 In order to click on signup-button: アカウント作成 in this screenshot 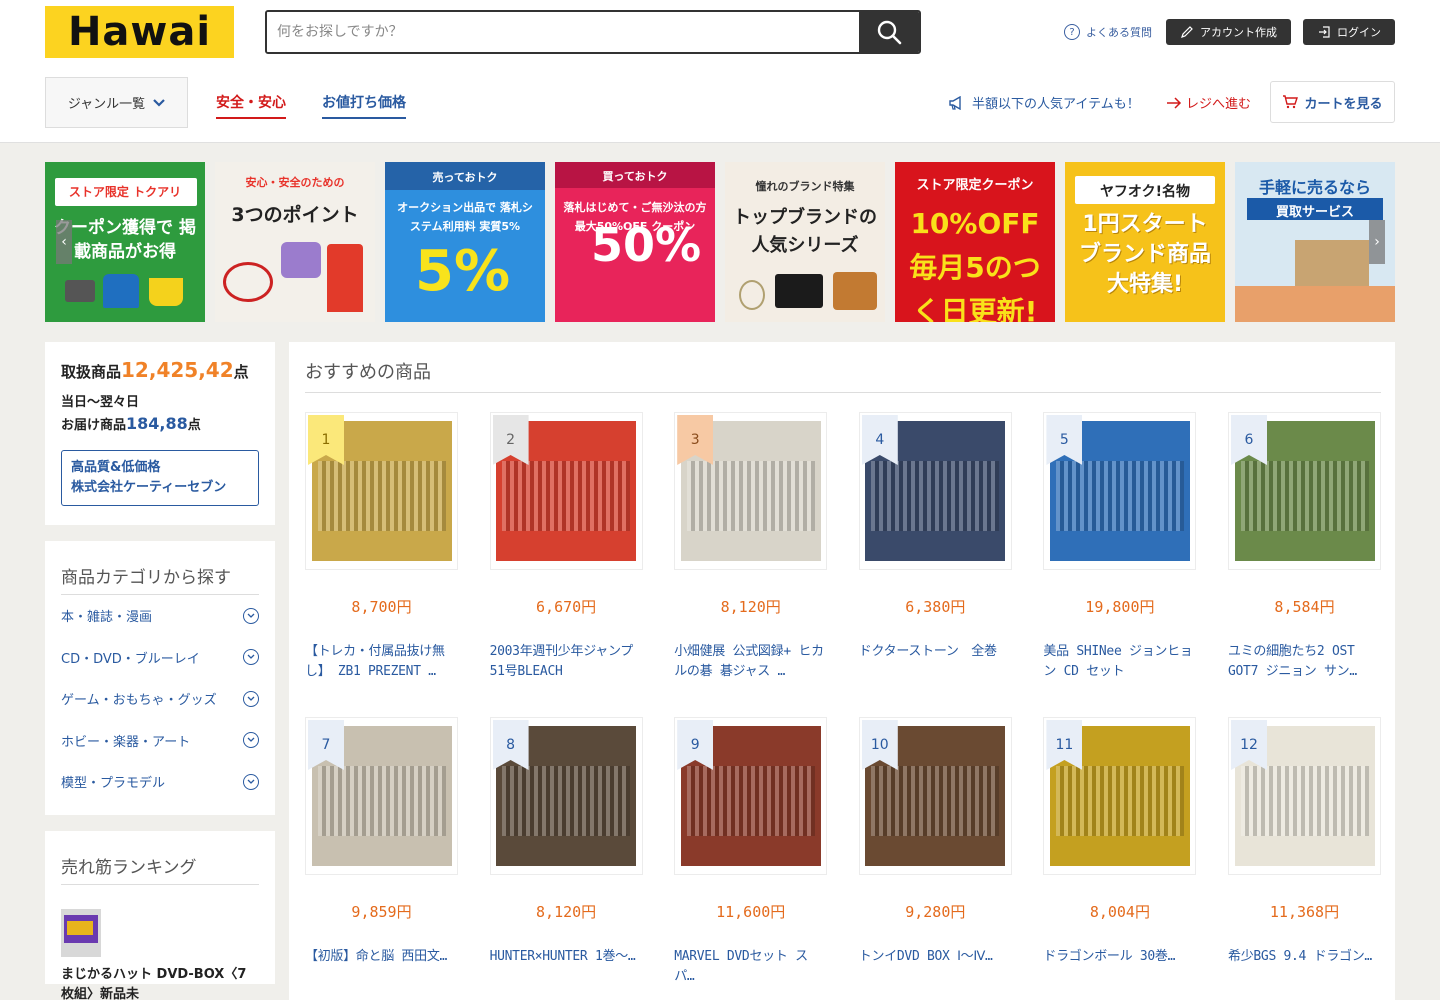, I will do `click(1228, 32)`.